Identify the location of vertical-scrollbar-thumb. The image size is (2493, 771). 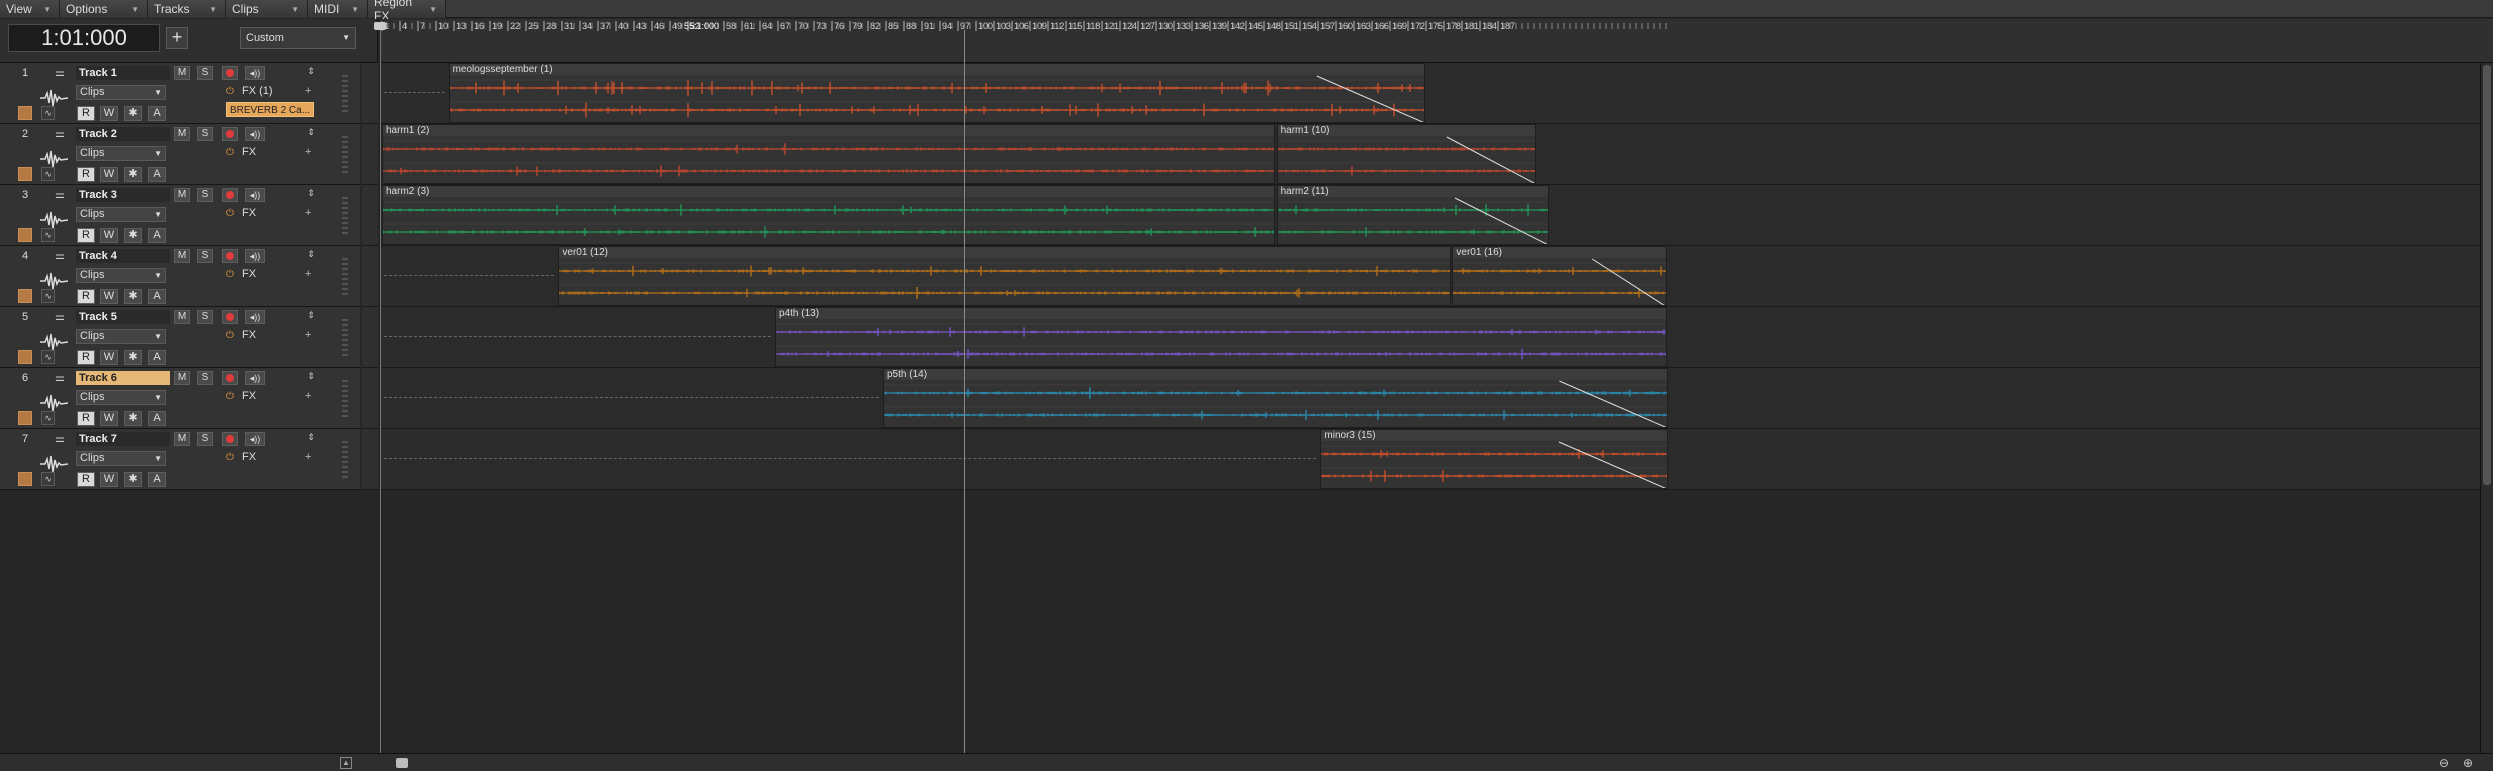
(2487, 275).